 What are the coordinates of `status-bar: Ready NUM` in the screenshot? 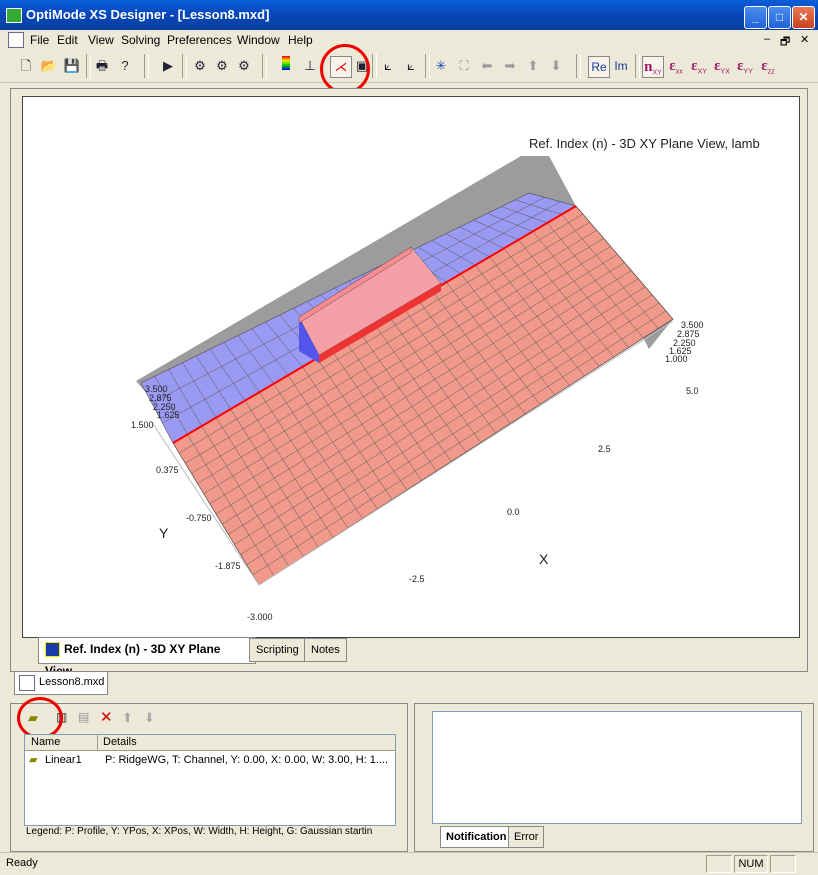 It's located at (409, 863).